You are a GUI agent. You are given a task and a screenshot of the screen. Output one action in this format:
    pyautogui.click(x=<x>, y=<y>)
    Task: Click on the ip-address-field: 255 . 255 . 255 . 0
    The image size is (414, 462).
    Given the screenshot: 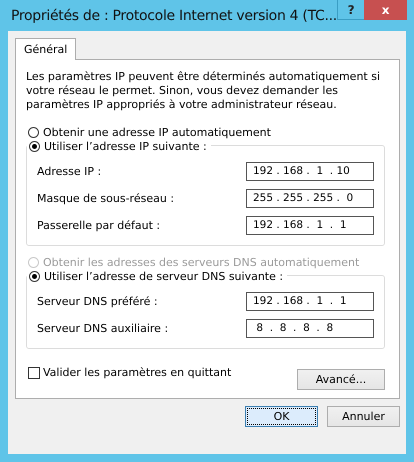 What is the action you would take?
    pyautogui.click(x=310, y=198)
    